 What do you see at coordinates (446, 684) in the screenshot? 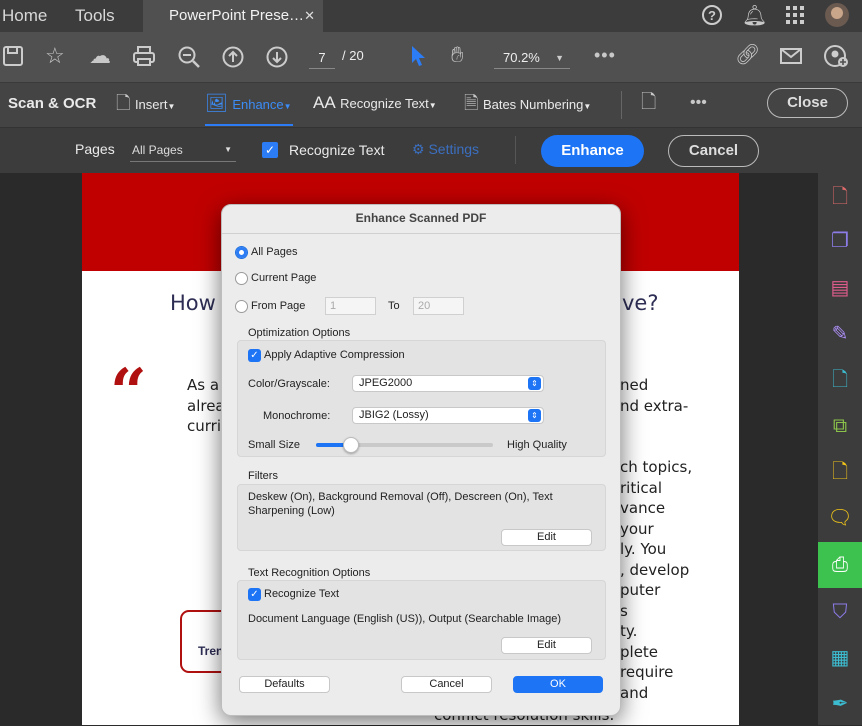
I see `dialog-cancel-button: Cancel` at bounding box center [446, 684].